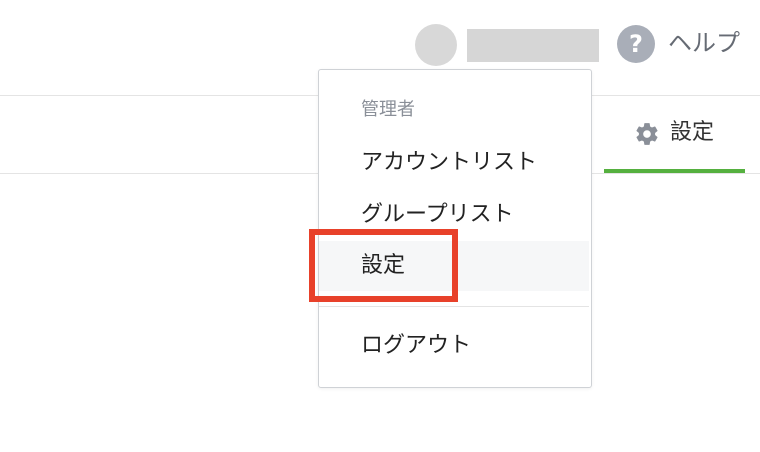 This screenshot has height=452, width=760. What do you see at coordinates (454, 163) in the screenshot?
I see `menu-item-account-list: アカウントリスト` at bounding box center [454, 163].